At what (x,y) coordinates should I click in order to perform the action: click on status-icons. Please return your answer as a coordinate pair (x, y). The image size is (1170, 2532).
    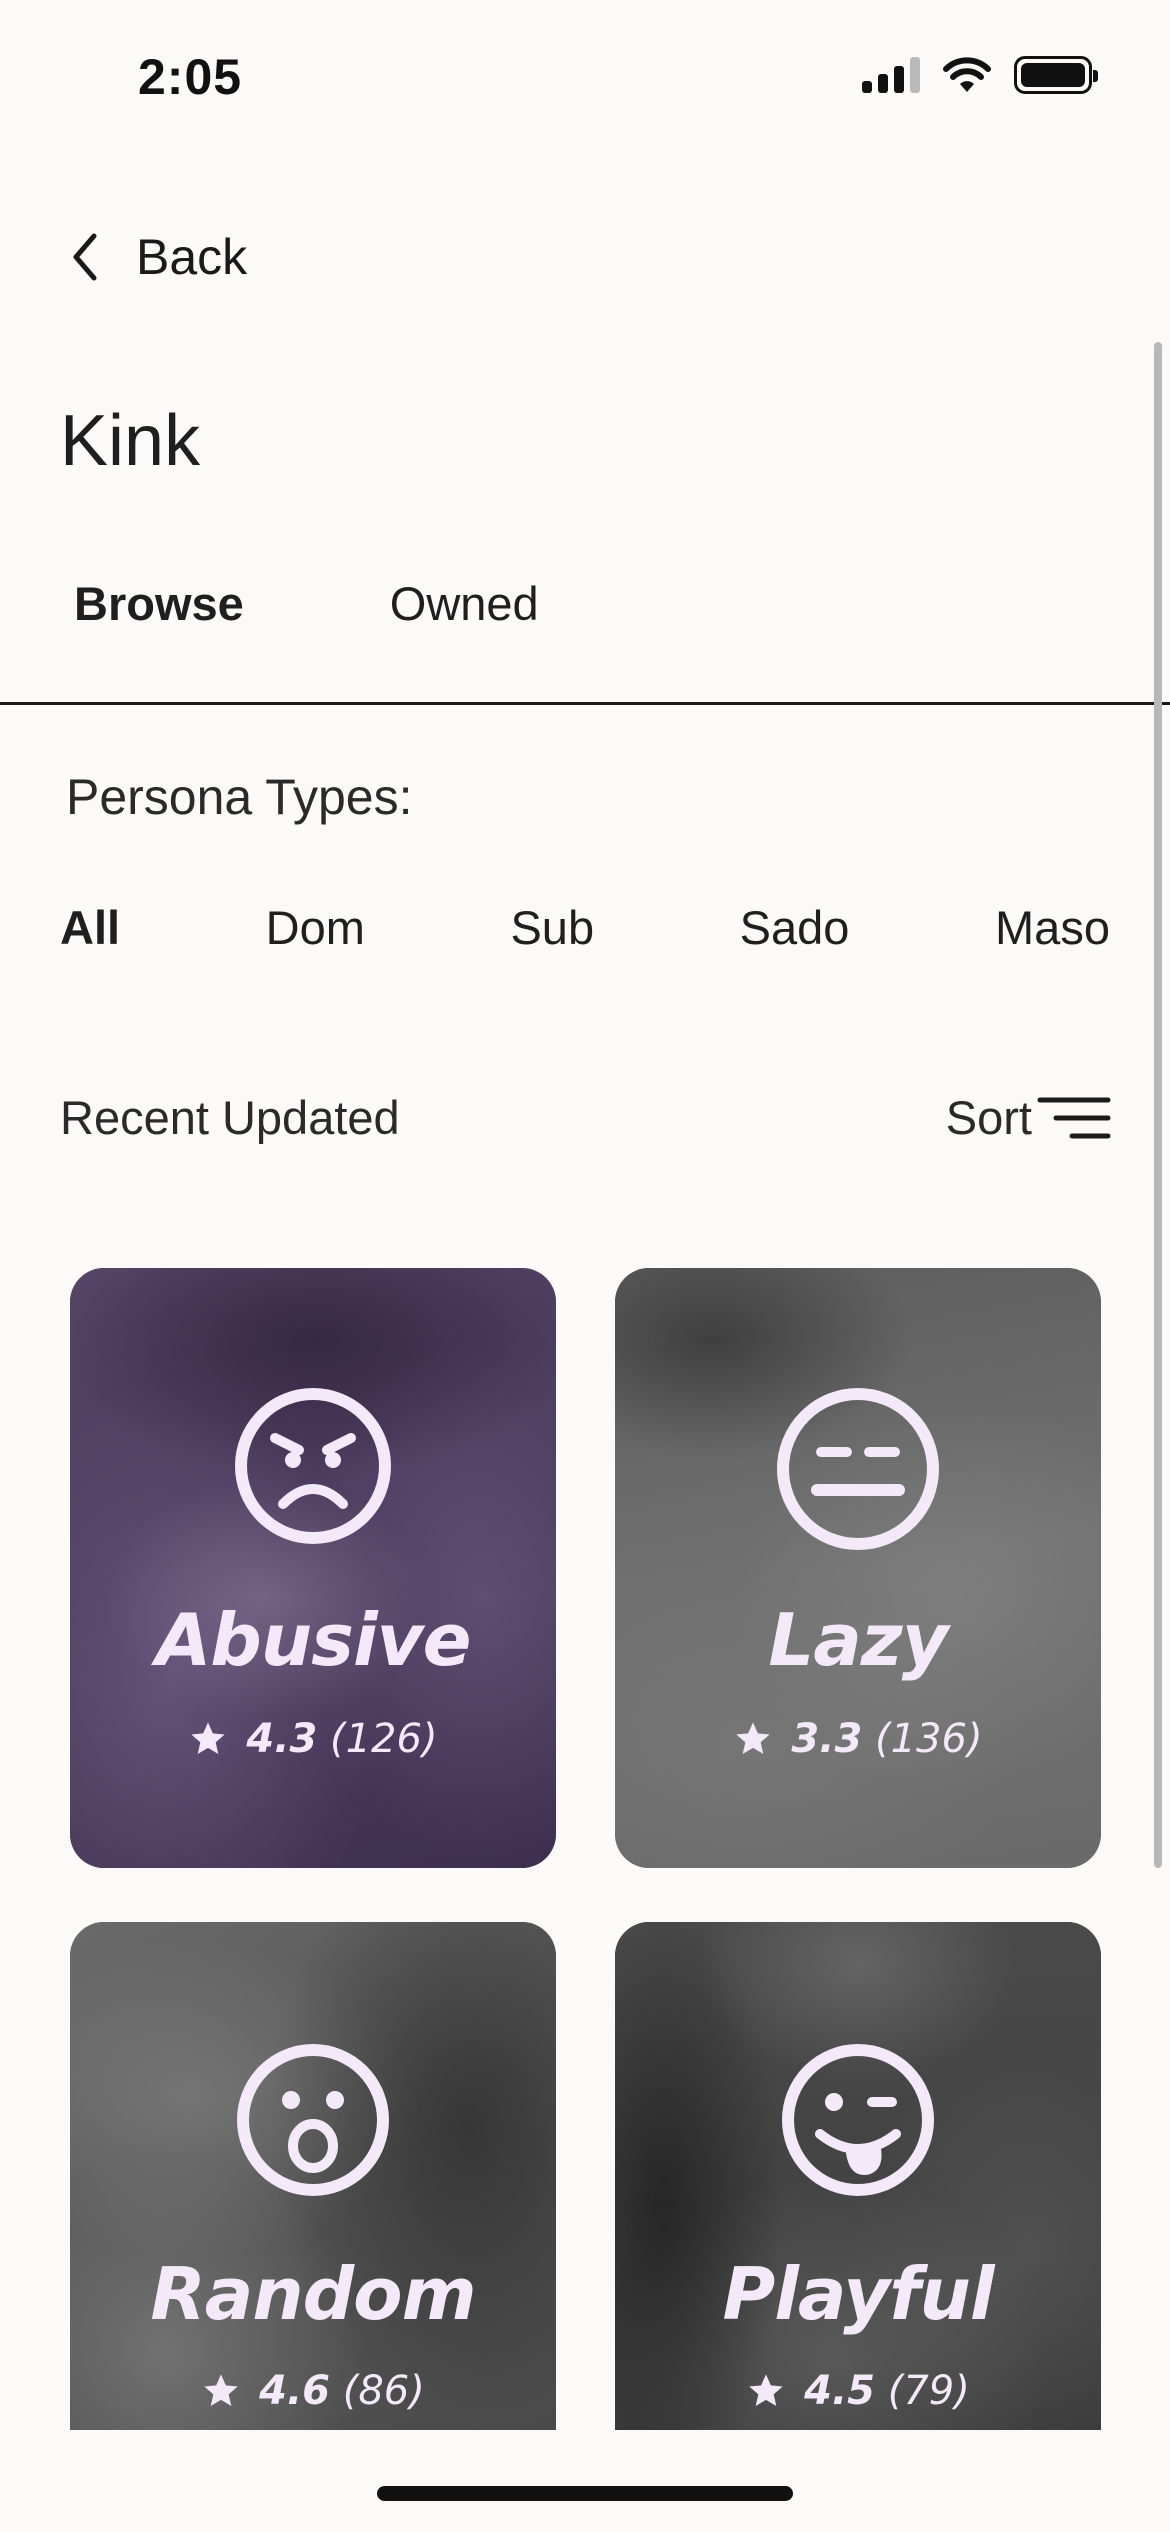
    Looking at the image, I should click on (980, 75).